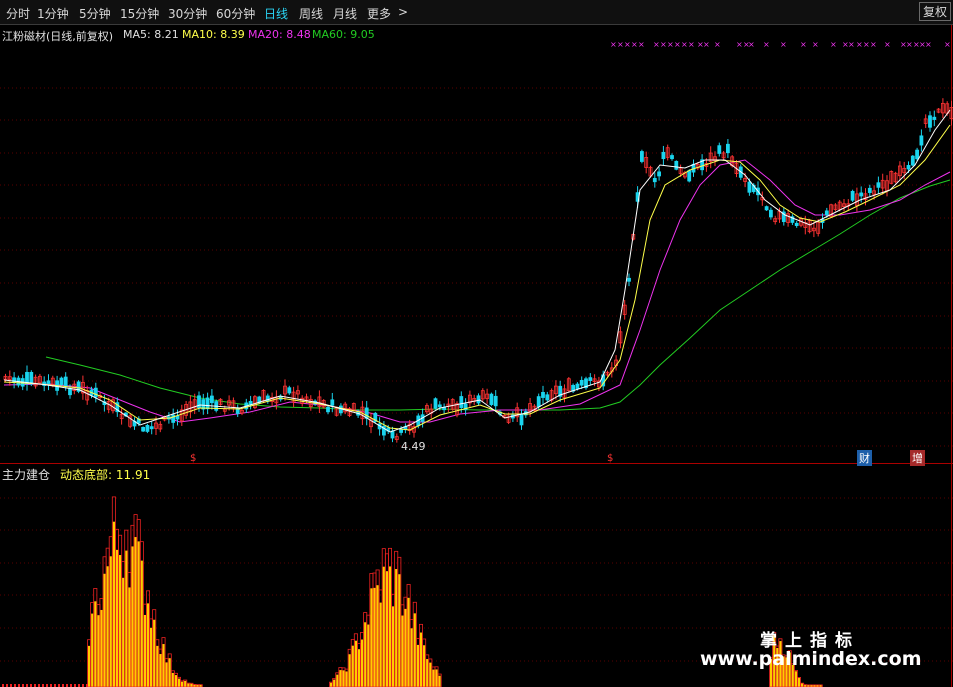 The width and height of the screenshot is (953, 687). I want to click on zeng-badge: 增, so click(917, 458).